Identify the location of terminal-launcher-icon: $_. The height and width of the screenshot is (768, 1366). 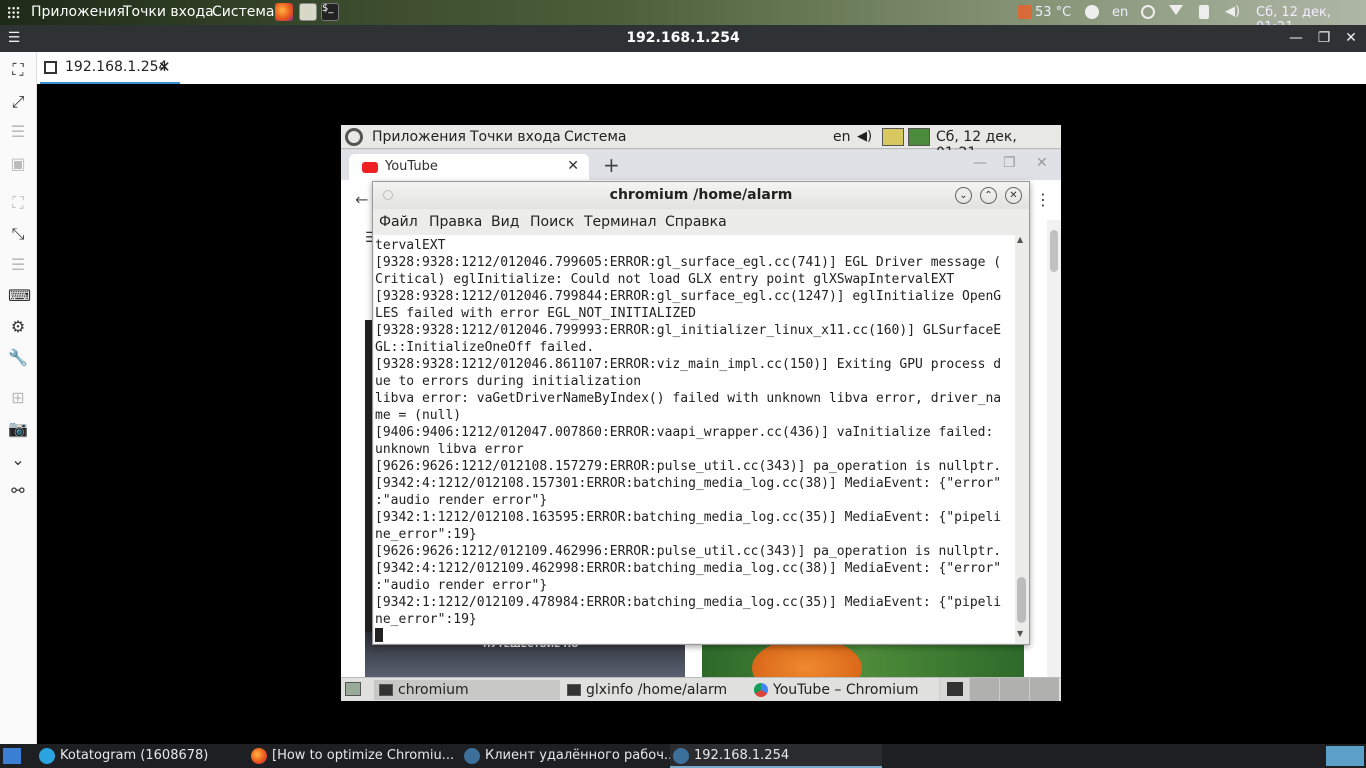
(330, 12).